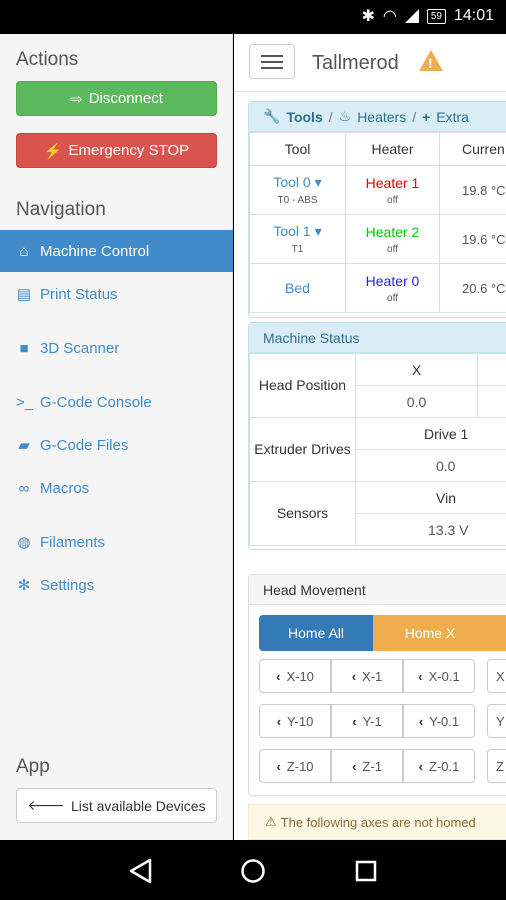 The width and height of the screenshot is (506, 900). Describe the element at coordinates (381, 117) in the screenshot. I see `tab-heaters: Heaters` at that location.